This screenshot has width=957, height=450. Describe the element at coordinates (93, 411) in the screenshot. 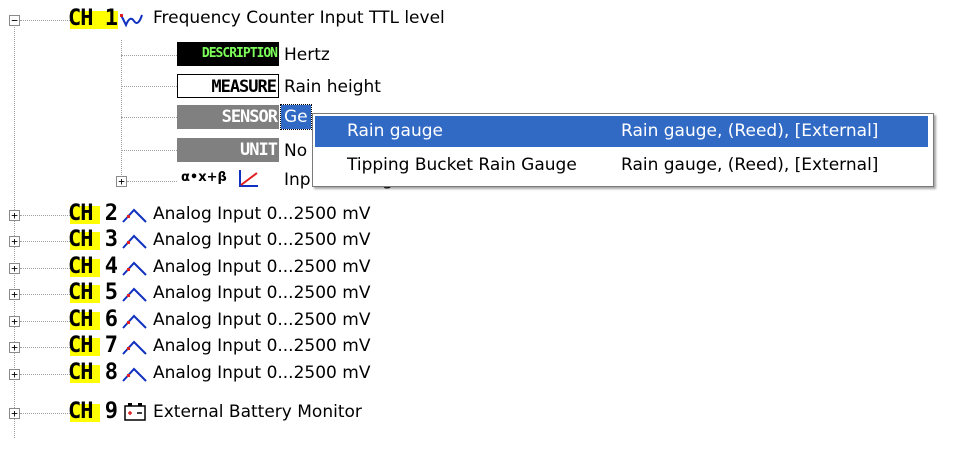

I see `channel-tag: CH 9` at that location.